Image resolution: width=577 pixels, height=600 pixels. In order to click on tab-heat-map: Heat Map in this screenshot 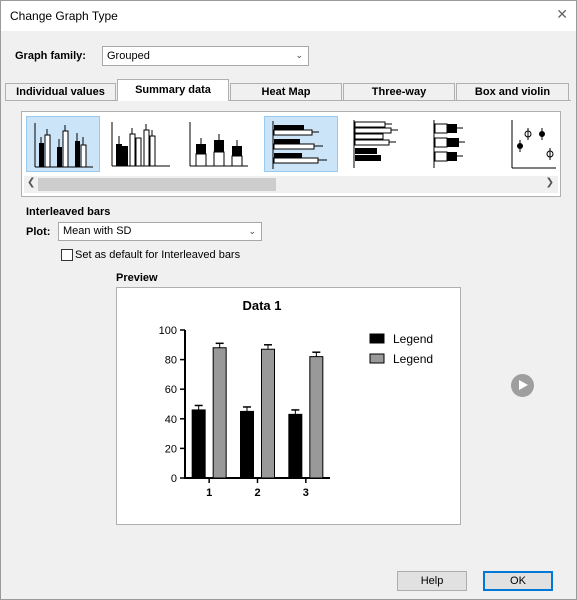, I will do `click(286, 92)`.